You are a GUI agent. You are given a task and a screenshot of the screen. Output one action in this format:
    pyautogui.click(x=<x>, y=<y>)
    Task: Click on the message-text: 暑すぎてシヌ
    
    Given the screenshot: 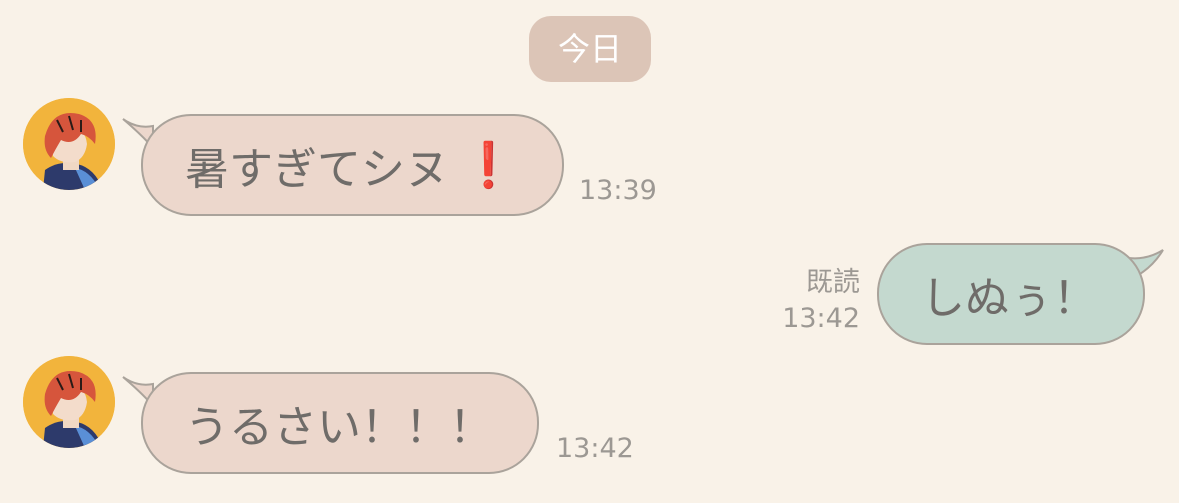 What is the action you would take?
    pyautogui.click(x=317, y=169)
    